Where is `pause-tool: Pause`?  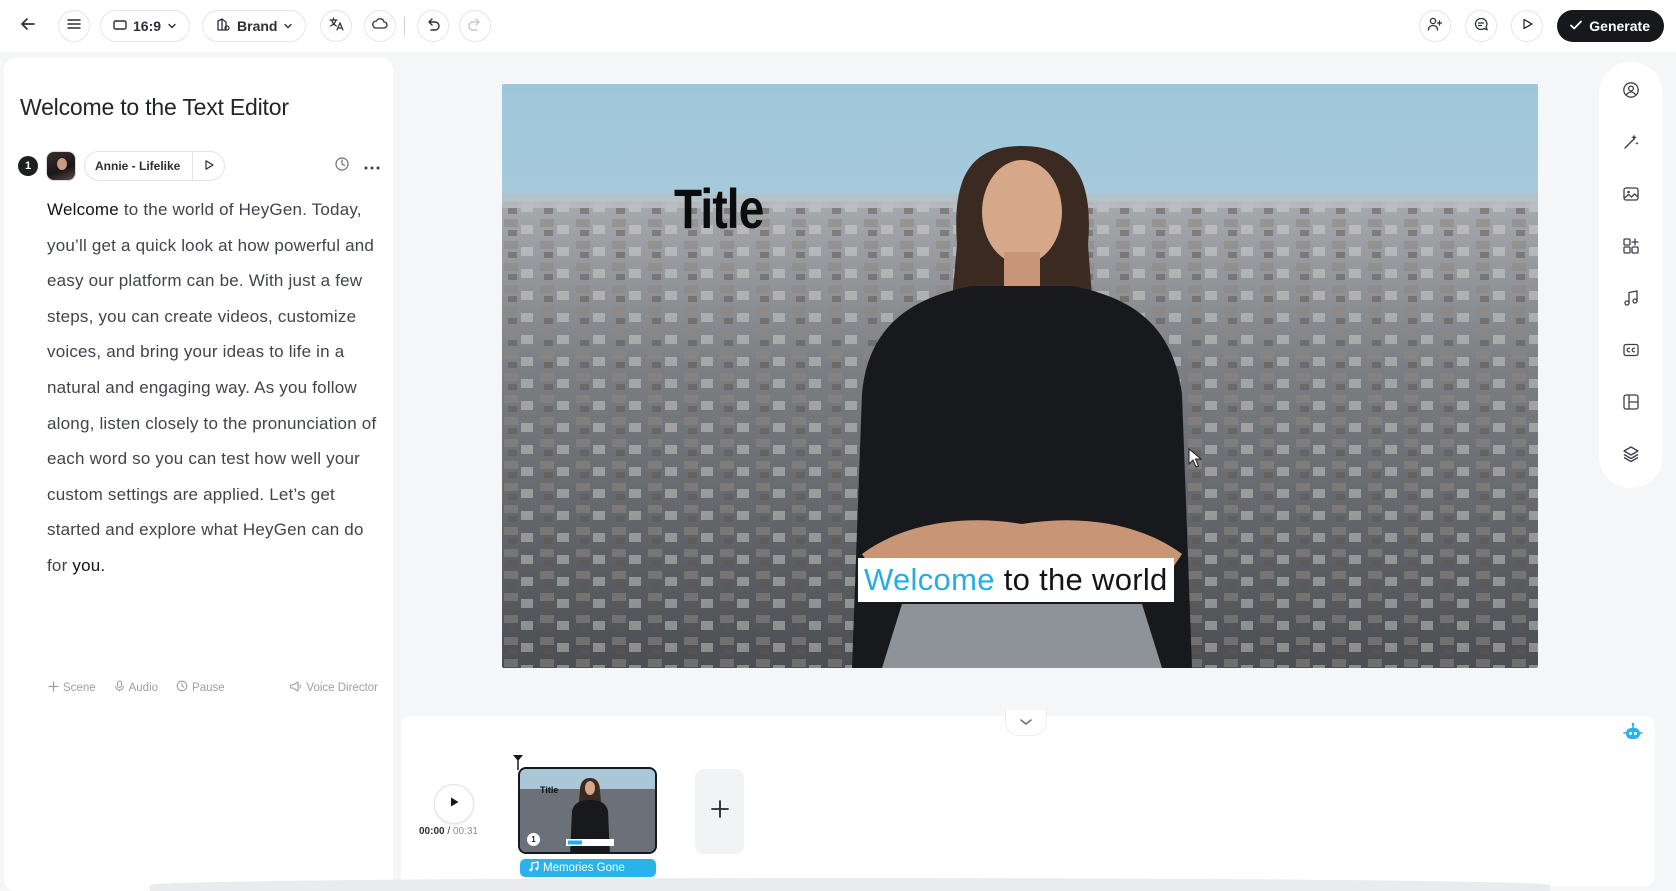 pause-tool: Pause is located at coordinates (200, 687).